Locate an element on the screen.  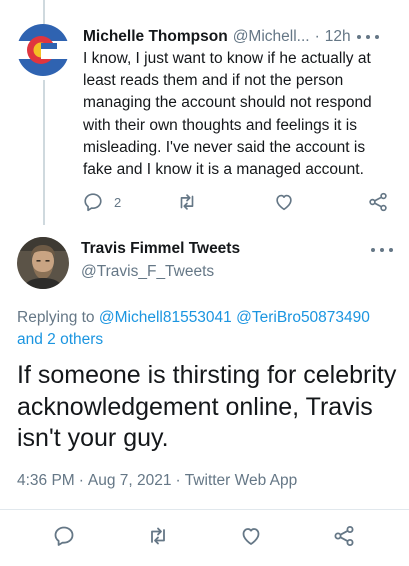
reply-action-bar: 2 is located at coordinates (240, 202).